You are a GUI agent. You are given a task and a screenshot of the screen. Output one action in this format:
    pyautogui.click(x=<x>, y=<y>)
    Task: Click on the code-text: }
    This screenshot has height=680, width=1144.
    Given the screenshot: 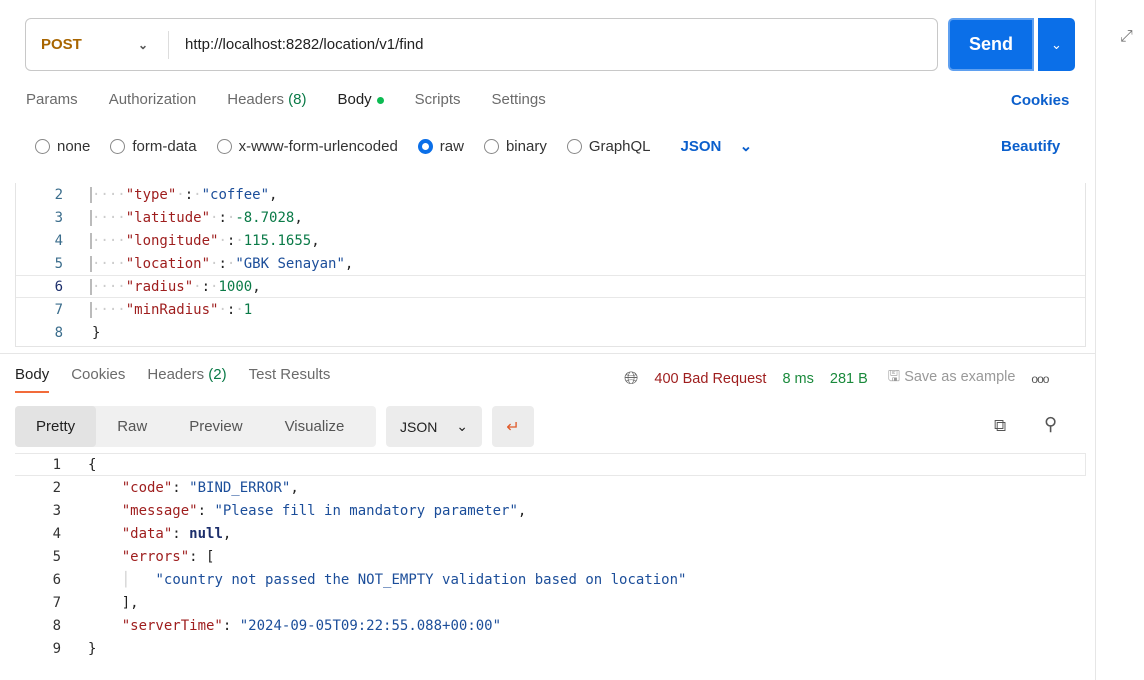 What is the action you would take?
    pyautogui.click(x=96, y=332)
    